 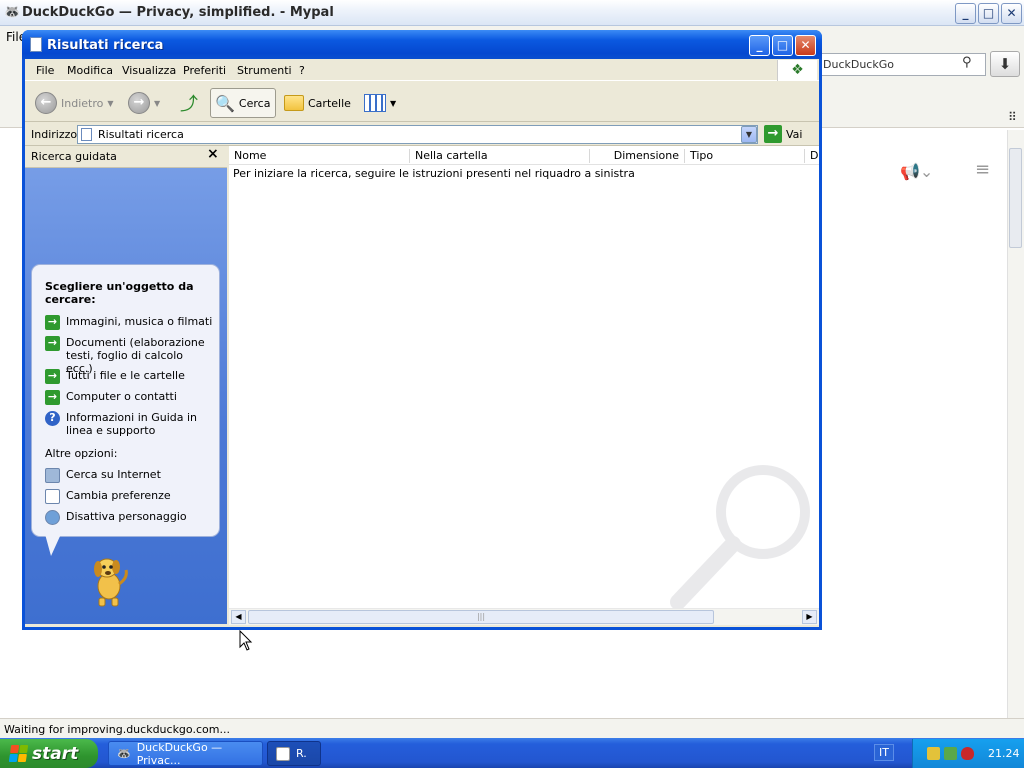 I want to click on start-button: start, so click(x=49, y=753).